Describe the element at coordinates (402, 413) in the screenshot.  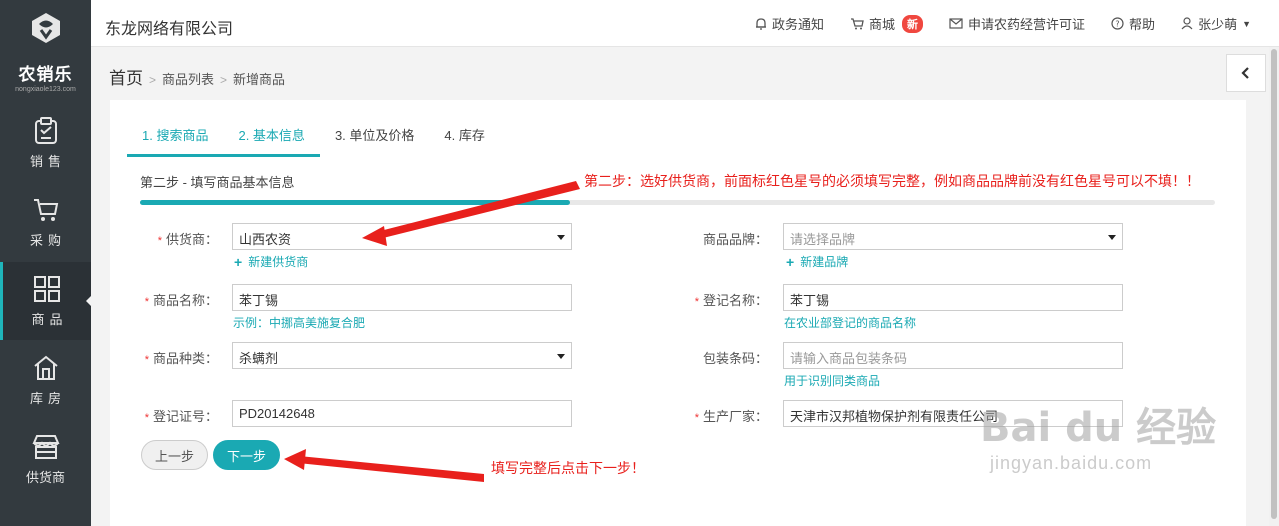
I see `reg-no-input: PD20142648` at that location.